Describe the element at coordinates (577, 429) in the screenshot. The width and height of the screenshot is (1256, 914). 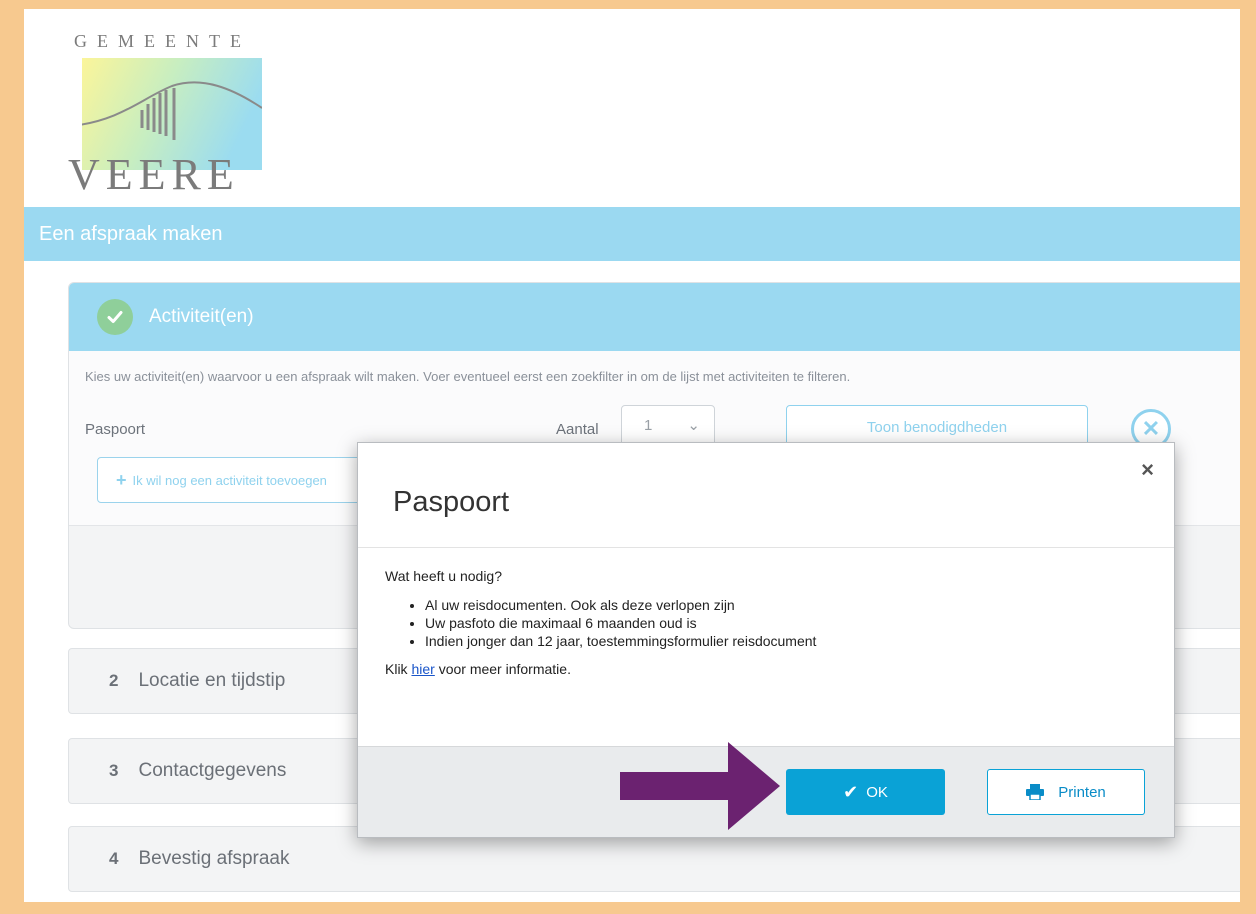
I see `aantal-label: Aantal` at that location.